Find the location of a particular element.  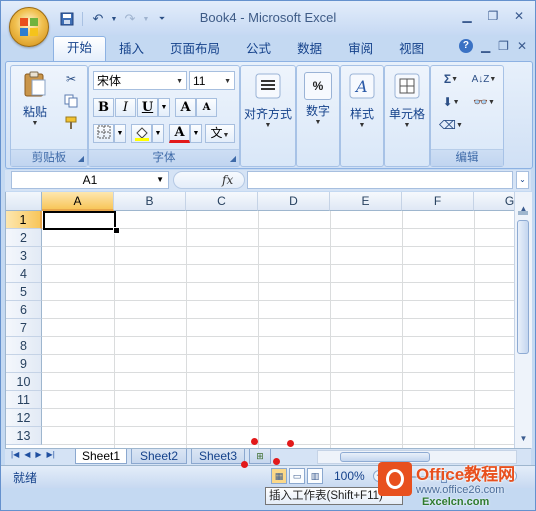

phonetic-guide-button: 文▼ is located at coordinates (220, 133).